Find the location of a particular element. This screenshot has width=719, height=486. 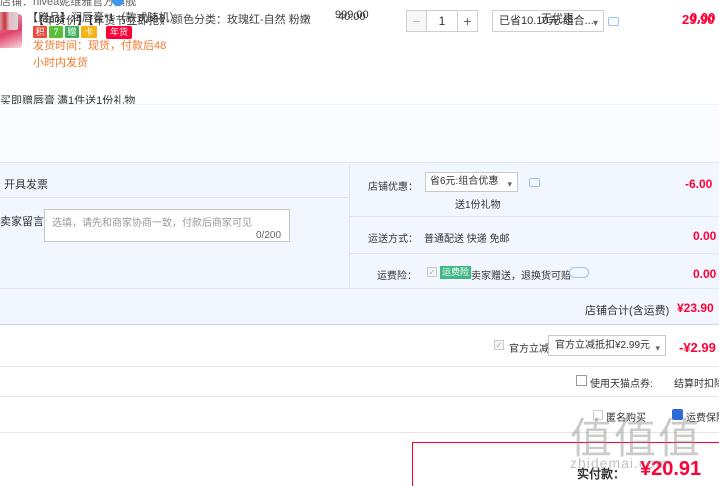

gift-thumbnail is located at coordinates (9, 21).